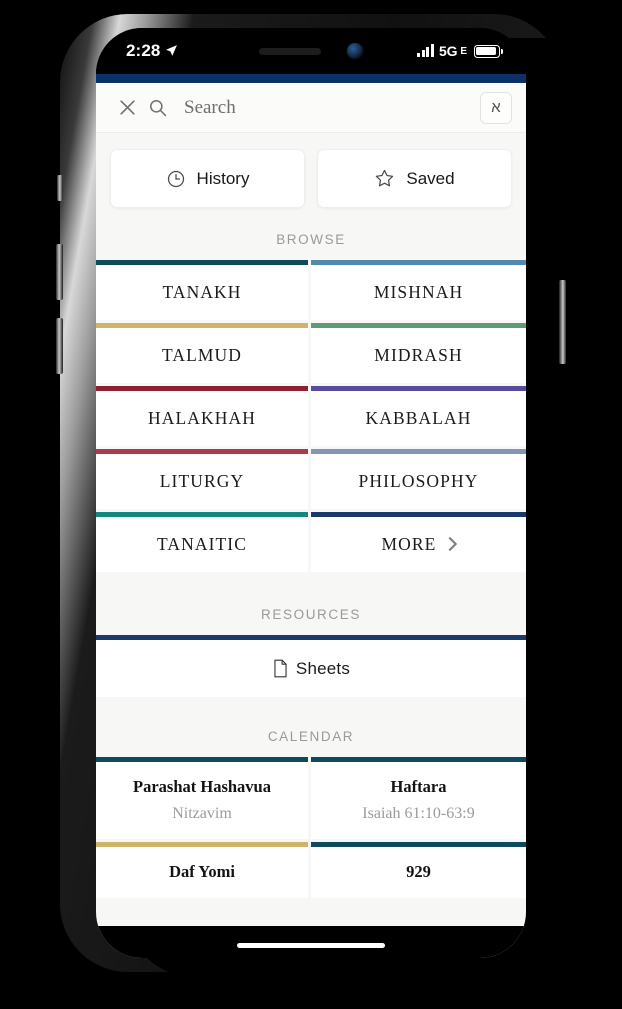 The width and height of the screenshot is (622, 1009). I want to click on category-label: MISHNAH, so click(418, 292).